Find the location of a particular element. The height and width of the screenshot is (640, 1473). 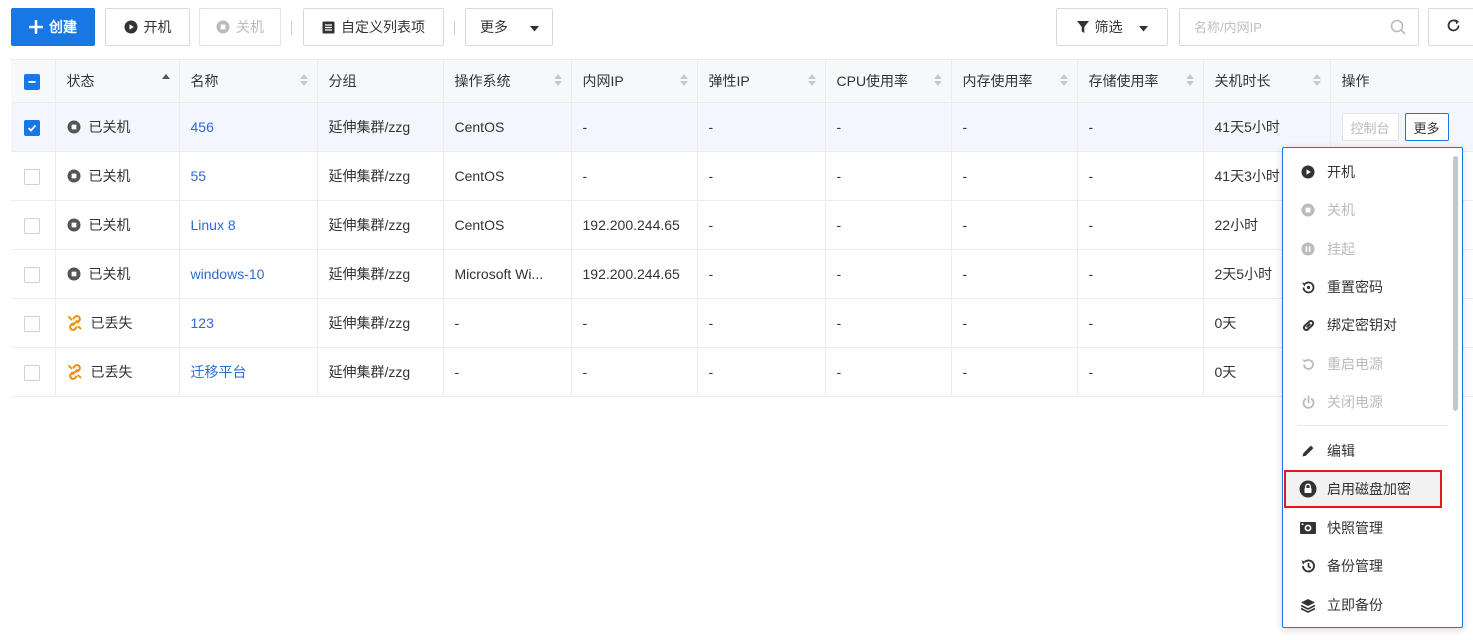

group-cell: 延伸集群/zzg is located at coordinates (380, 274).